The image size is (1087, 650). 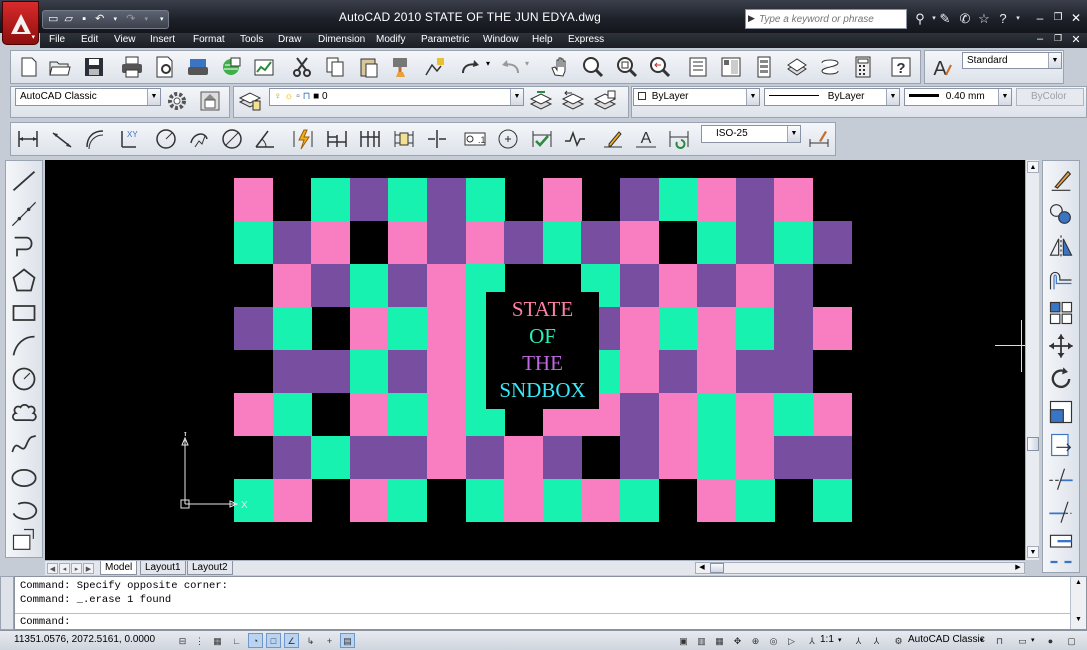 What do you see at coordinates (1078, 620) in the screenshot?
I see `command-scroll-down-icon: ▼` at bounding box center [1078, 620].